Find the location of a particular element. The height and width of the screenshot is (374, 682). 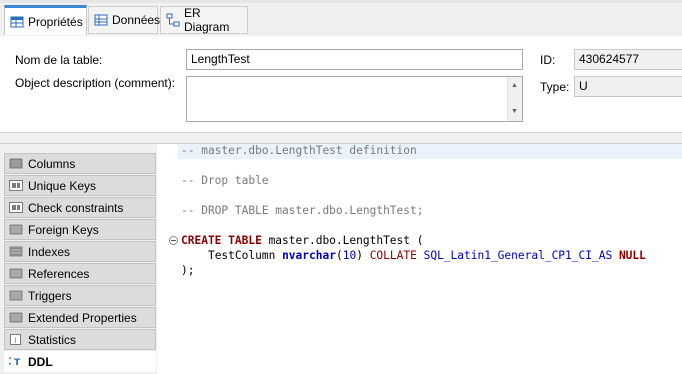

columns-icon is located at coordinates (16, 163).